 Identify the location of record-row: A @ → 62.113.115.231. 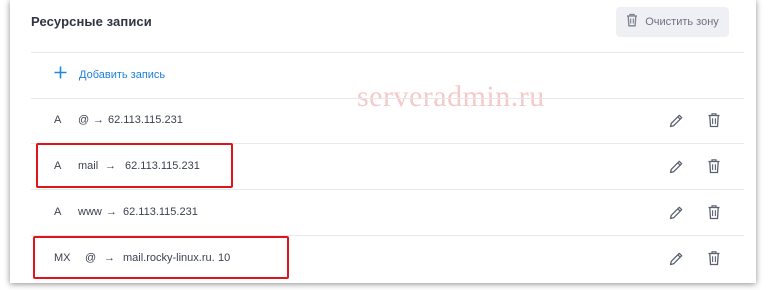
(118, 120).